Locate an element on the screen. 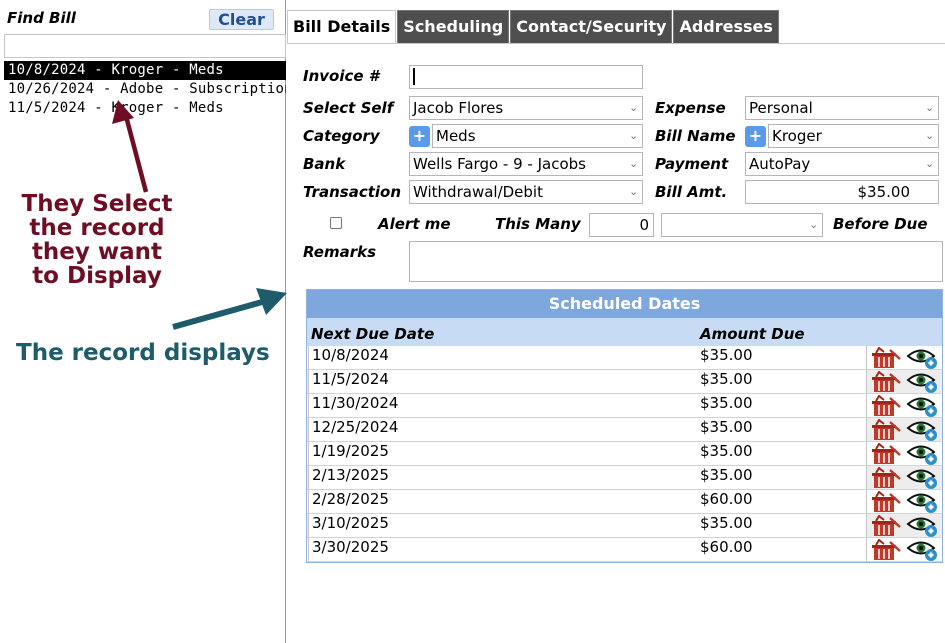 The width and height of the screenshot is (945, 643). next-due-date-cell: 12/25/2024 is located at coordinates (503, 429).